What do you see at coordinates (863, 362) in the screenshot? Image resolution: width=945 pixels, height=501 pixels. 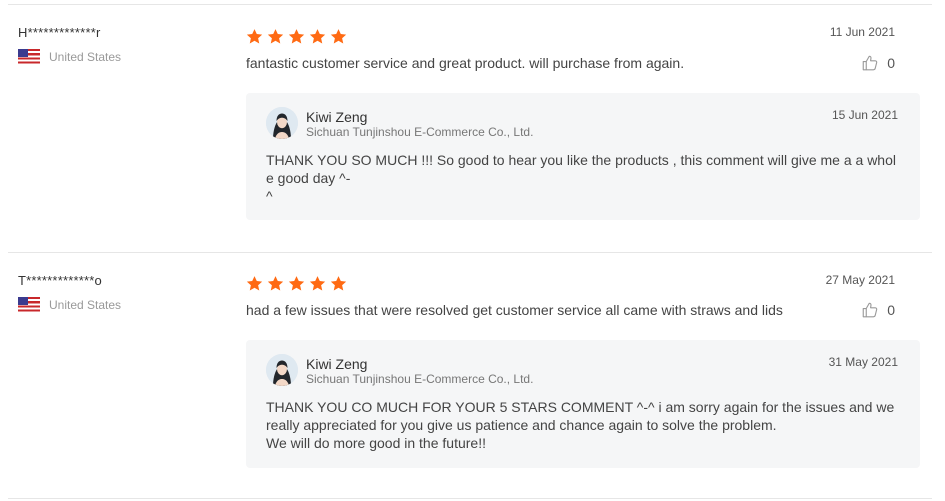 I see `reply-date: 31 May 2021` at bounding box center [863, 362].